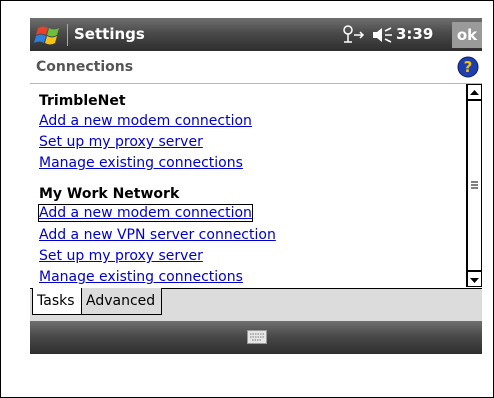 This screenshot has height=398, width=494. I want to click on title-separator, so click(67, 35).